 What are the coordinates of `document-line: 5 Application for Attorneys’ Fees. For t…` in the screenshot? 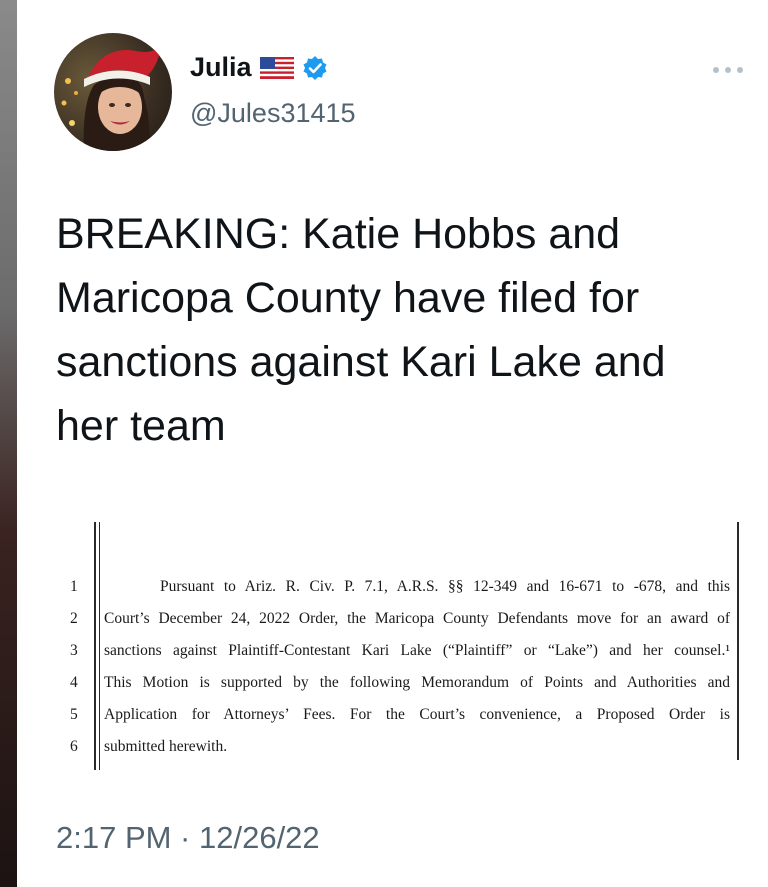 It's located at (401, 722).